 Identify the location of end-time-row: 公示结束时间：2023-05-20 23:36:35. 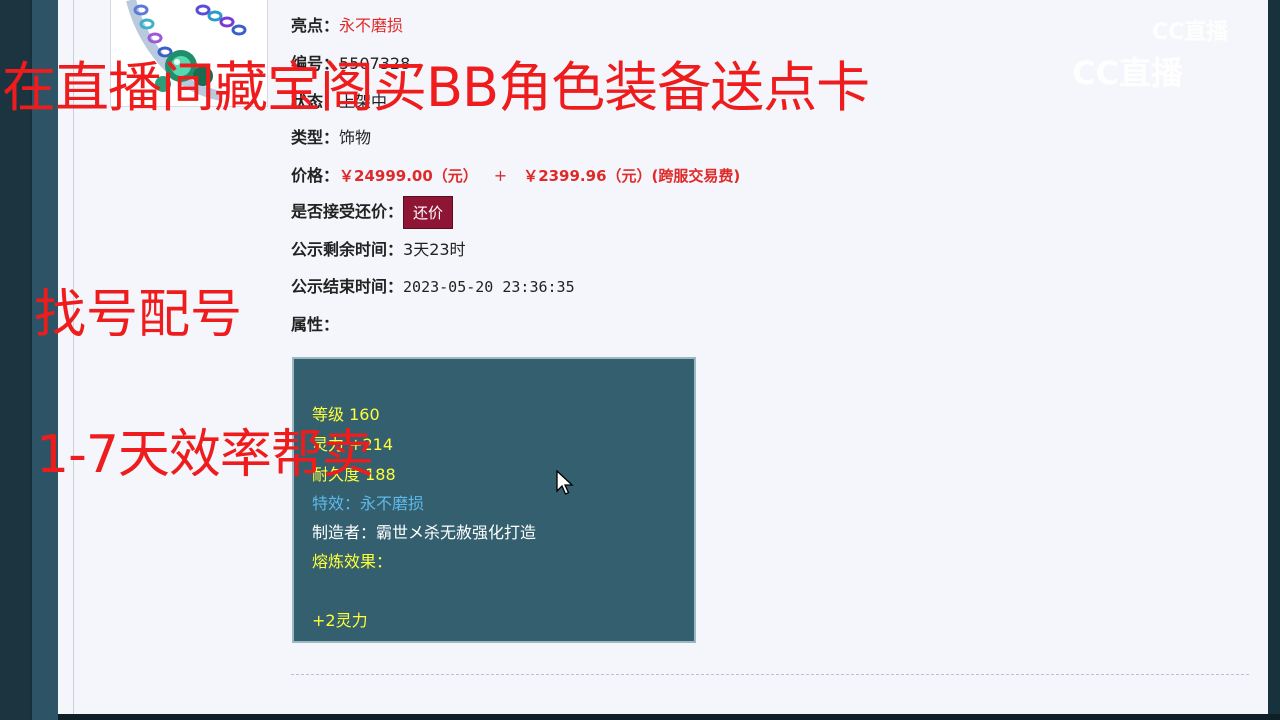
(433, 285).